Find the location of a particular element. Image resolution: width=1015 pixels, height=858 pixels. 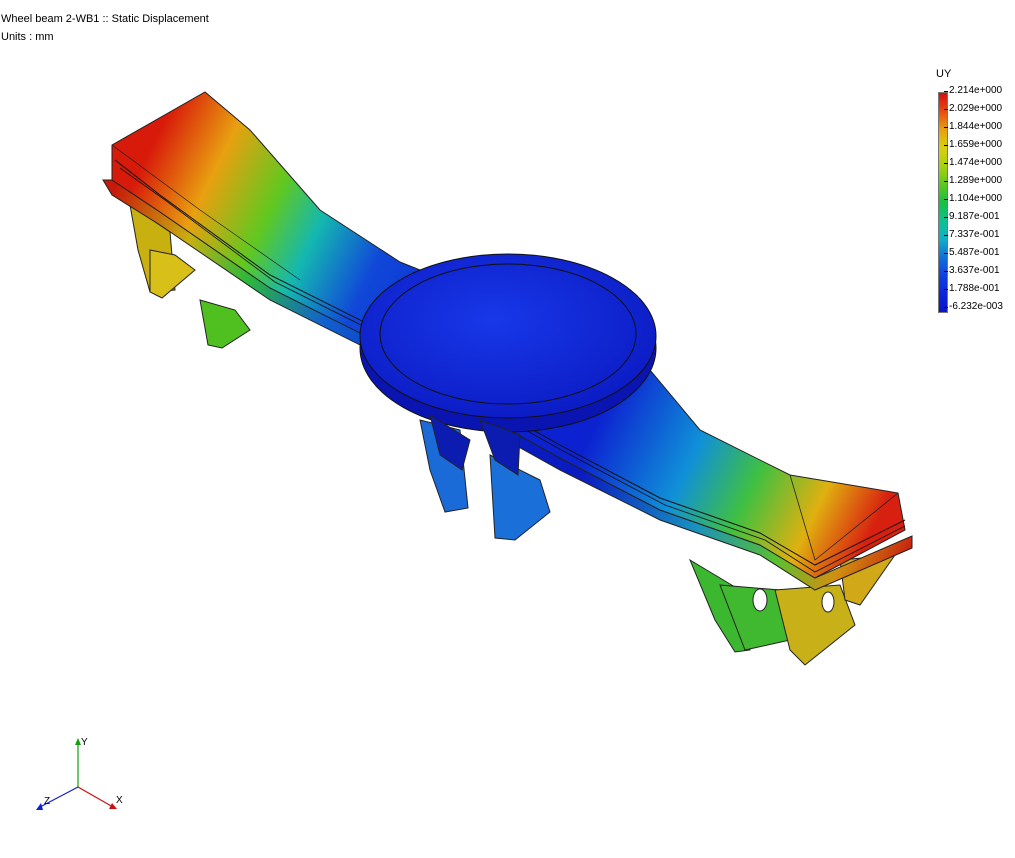

axis-triad: Y X Z is located at coordinates (79, 773).